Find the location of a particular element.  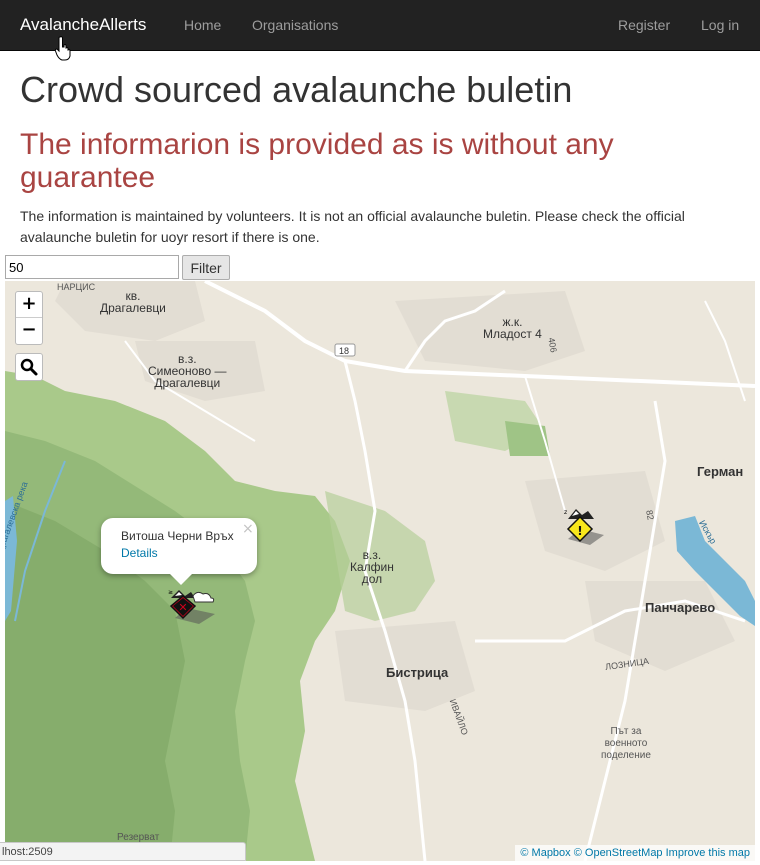

nav-home: Home is located at coordinates (202, 25).